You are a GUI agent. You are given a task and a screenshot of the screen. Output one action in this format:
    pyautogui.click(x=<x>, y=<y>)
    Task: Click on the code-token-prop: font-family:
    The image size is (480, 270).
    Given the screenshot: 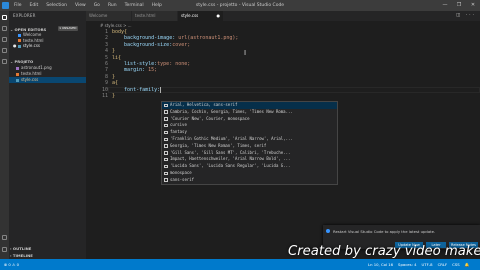 What is the action you would take?
    pyautogui.click(x=136, y=89)
    